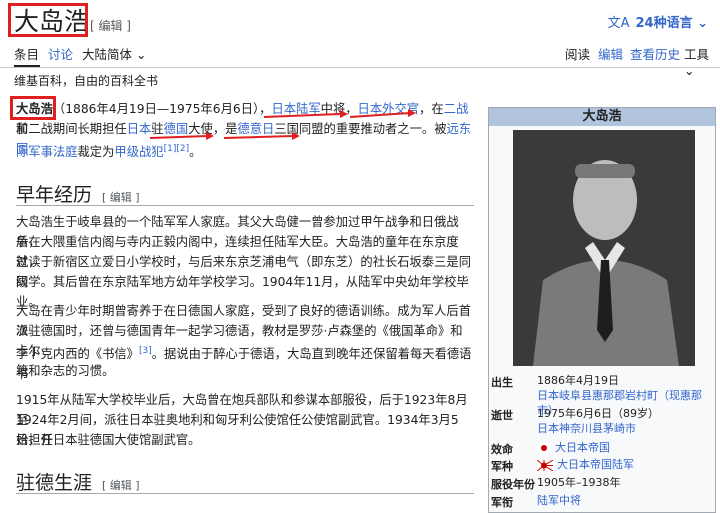 The width and height of the screenshot is (720, 513). I want to click on tab-read: 阅读, so click(577, 53).